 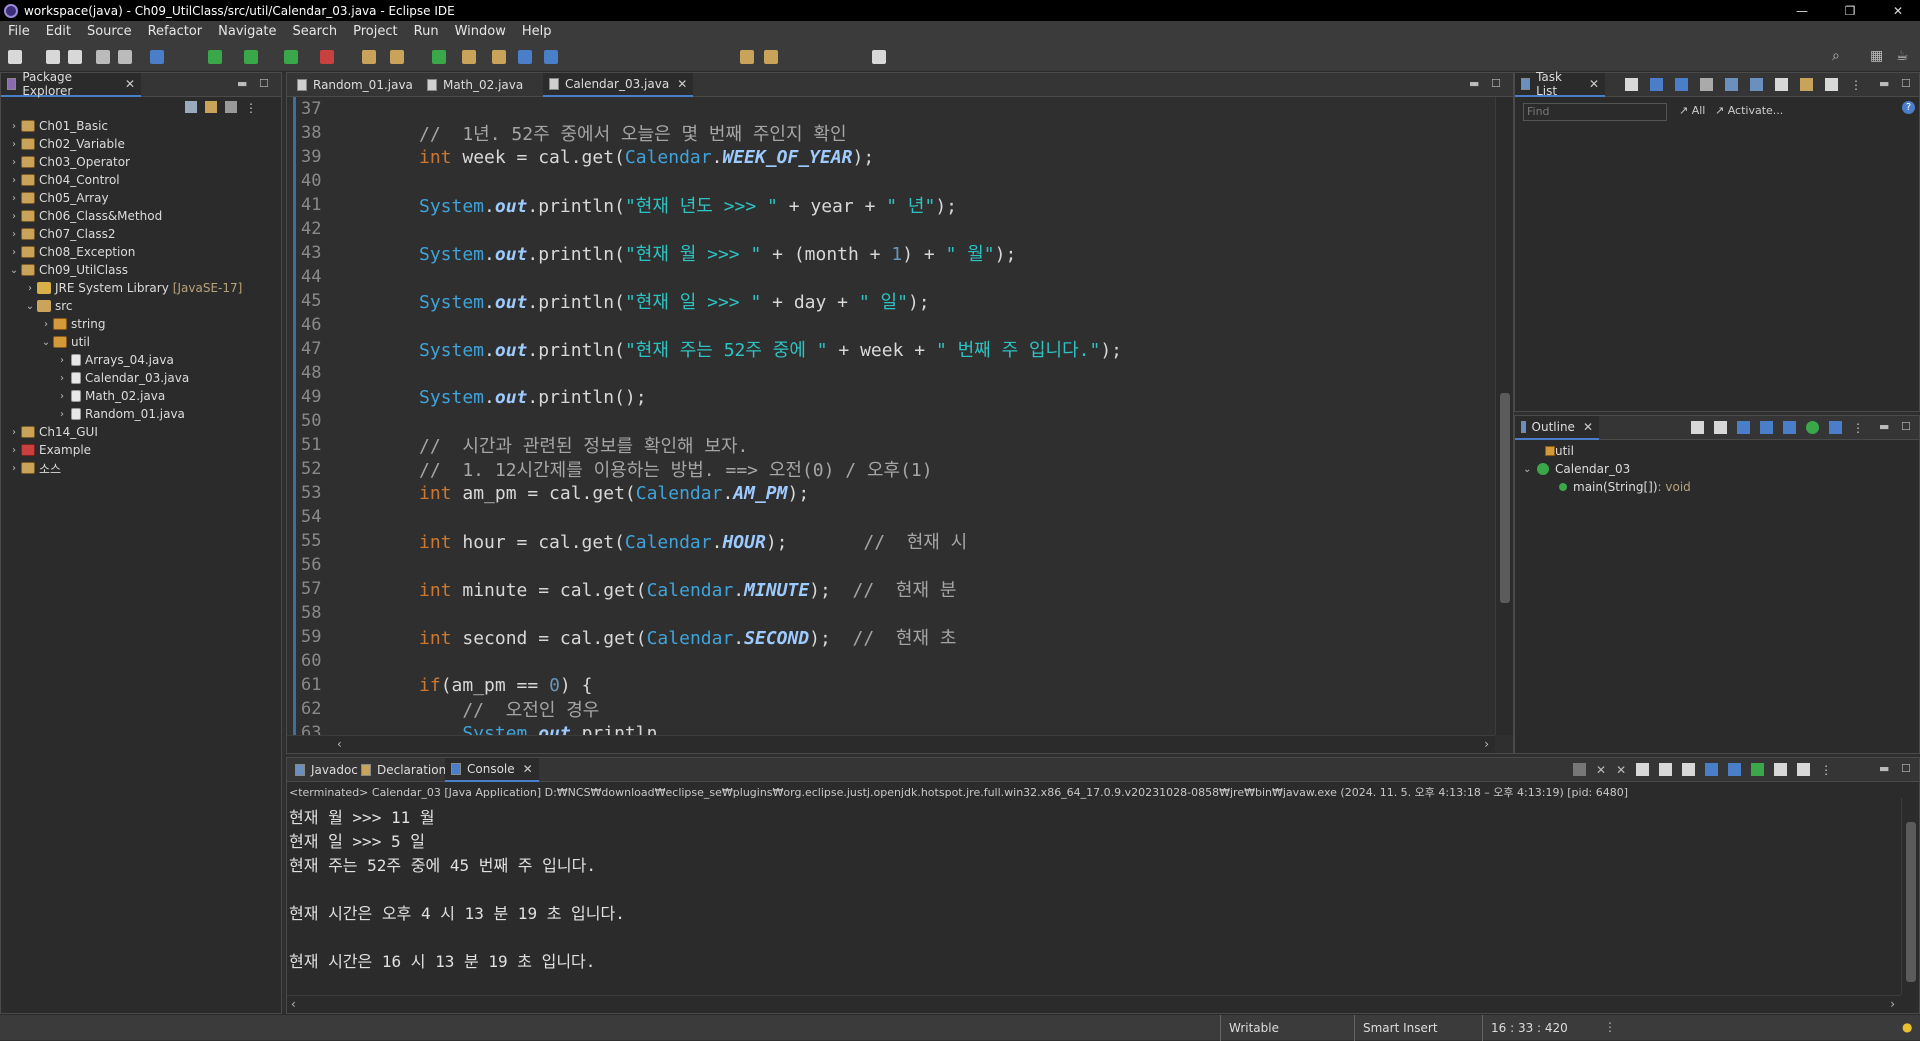 I want to click on tree-item: › Random_01.java, so click(x=141, y=414).